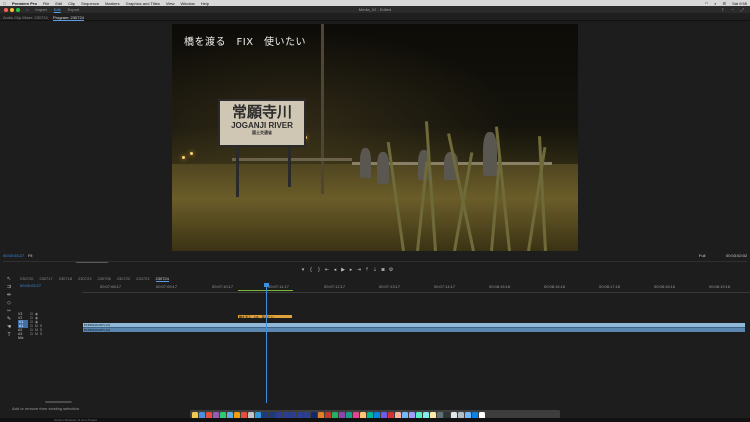 The height and width of the screenshot is (422, 750). Describe the element at coordinates (112, 3) in the screenshot. I see `menu-markers: Markers` at that location.